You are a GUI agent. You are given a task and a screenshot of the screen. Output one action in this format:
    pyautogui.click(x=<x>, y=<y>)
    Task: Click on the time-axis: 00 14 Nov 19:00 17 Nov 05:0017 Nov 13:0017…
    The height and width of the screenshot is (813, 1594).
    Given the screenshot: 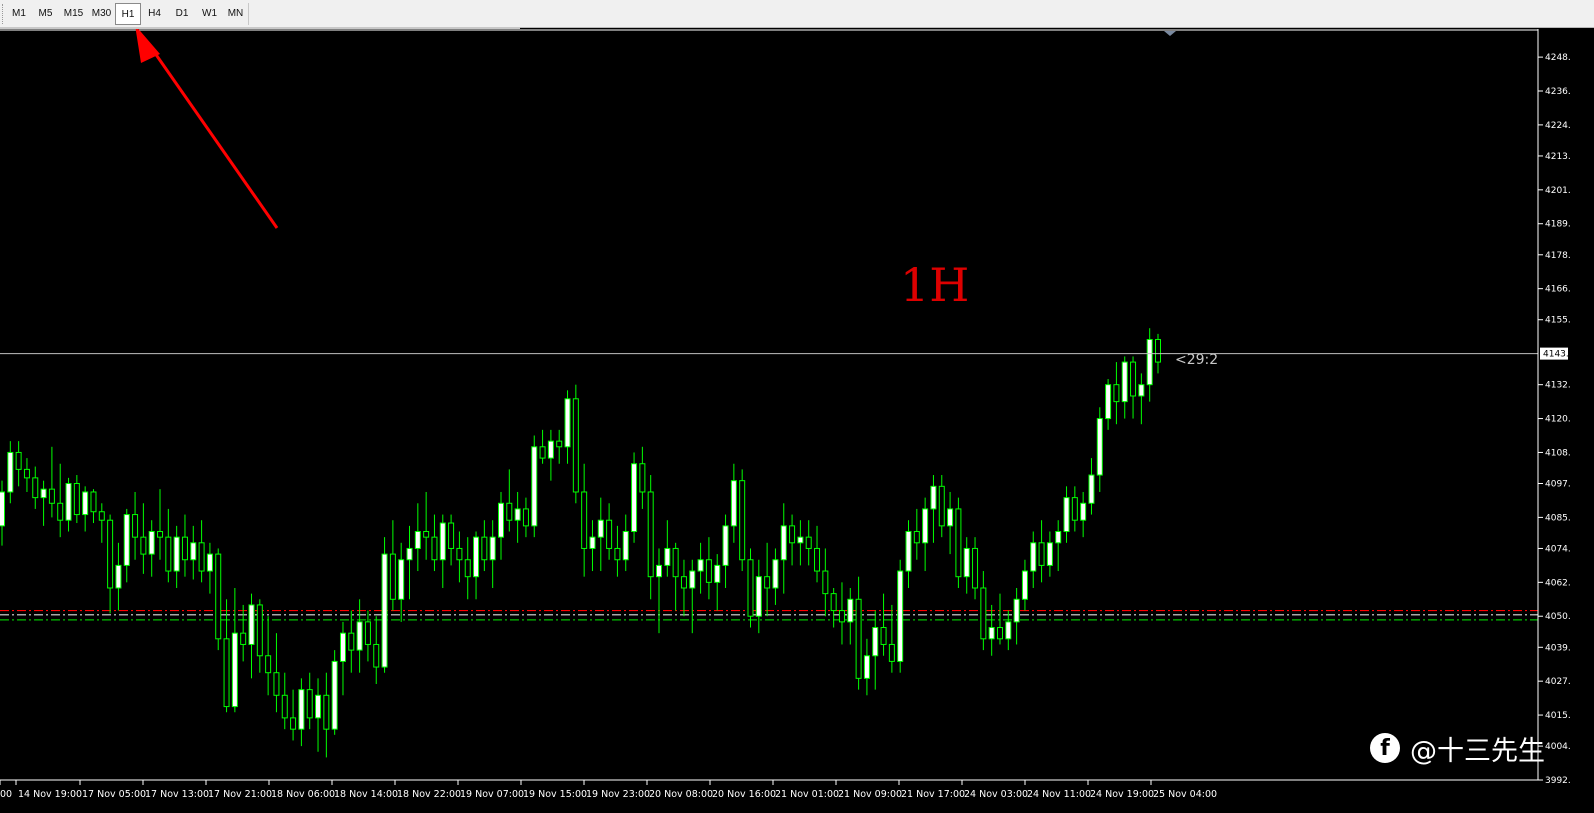 What is the action you would take?
    pyautogui.click(x=608, y=790)
    